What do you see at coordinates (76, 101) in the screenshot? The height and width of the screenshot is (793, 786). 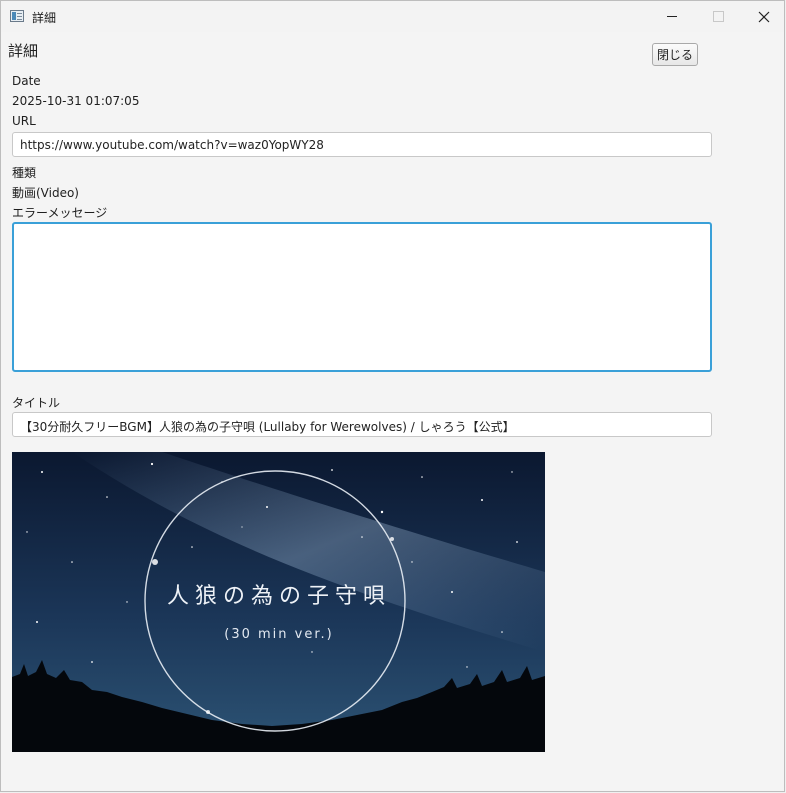 I see `date-value: 2025-10-31 01:07:05` at bounding box center [76, 101].